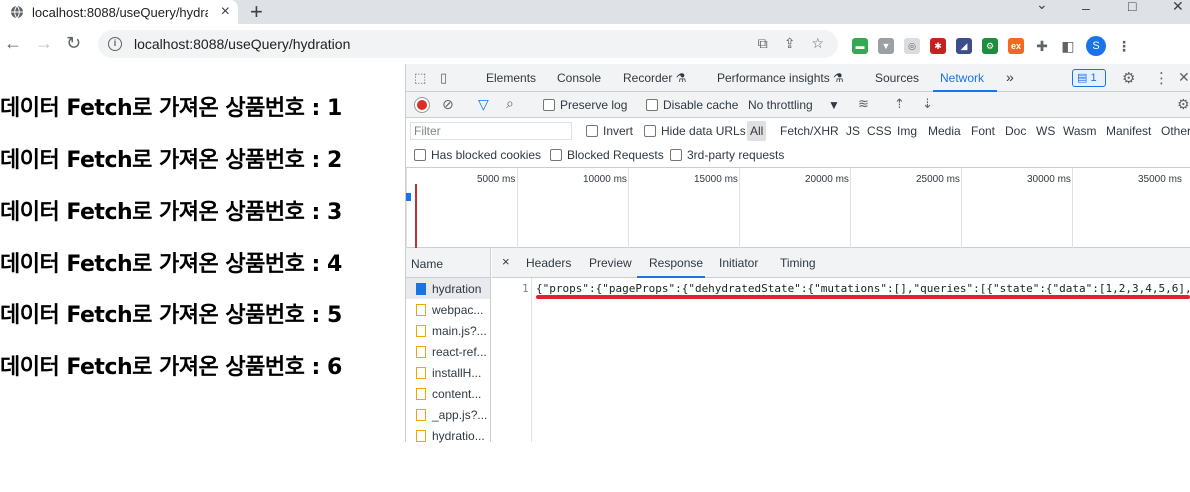 The width and height of the screenshot is (1190, 492). I want to click on tab-console: Console, so click(579, 78).